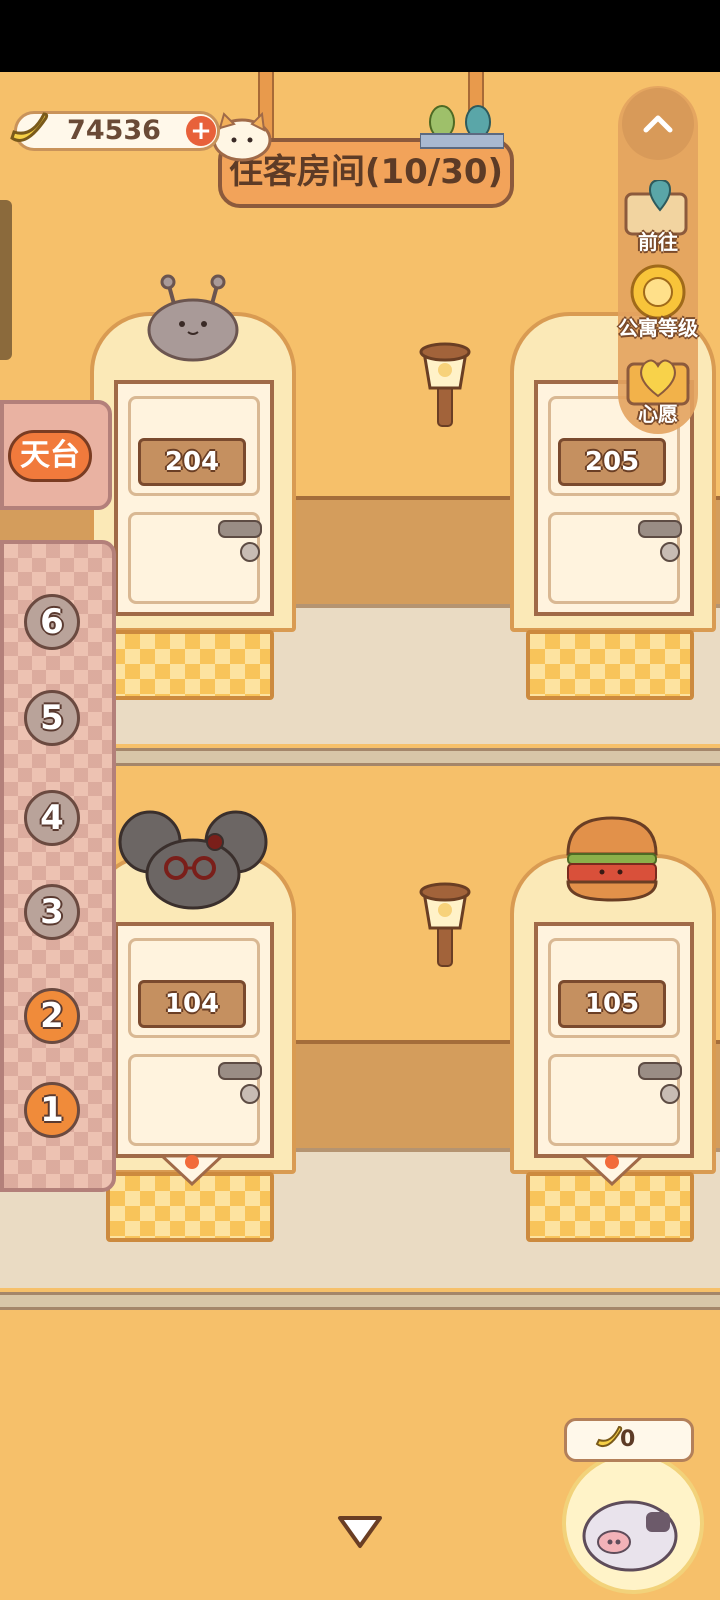 The height and width of the screenshot is (1600, 720). What do you see at coordinates (192, 462) in the screenshot?
I see `room-sign-204: 204` at bounding box center [192, 462].